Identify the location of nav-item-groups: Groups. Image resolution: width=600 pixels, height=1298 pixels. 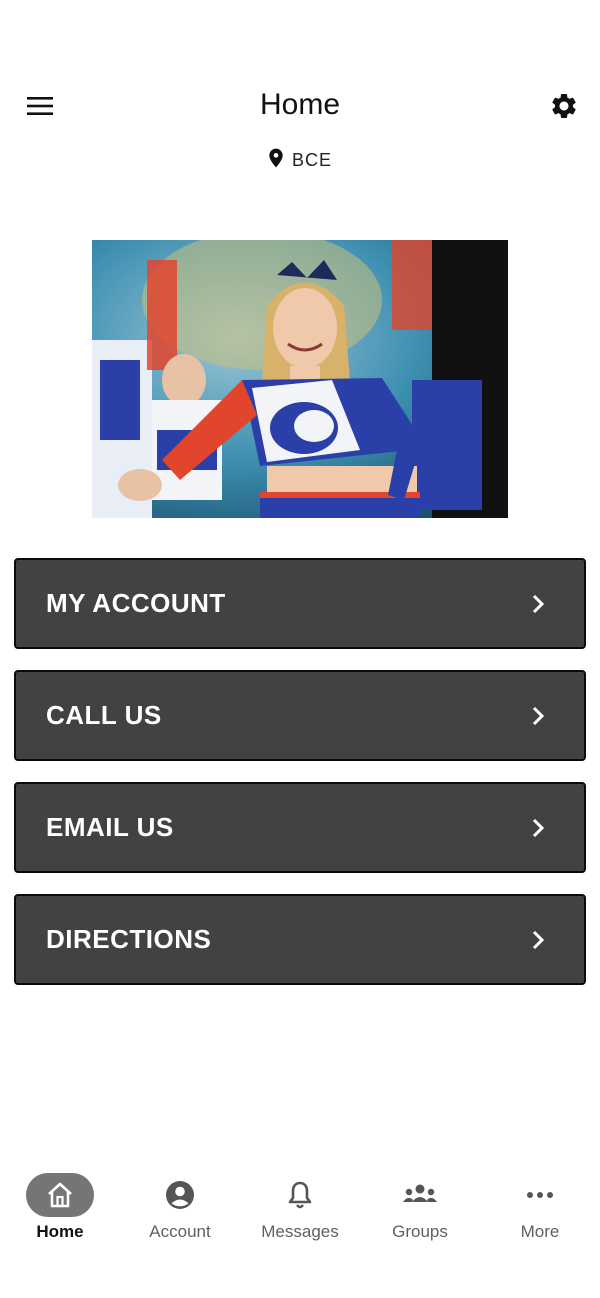
(420, 1210).